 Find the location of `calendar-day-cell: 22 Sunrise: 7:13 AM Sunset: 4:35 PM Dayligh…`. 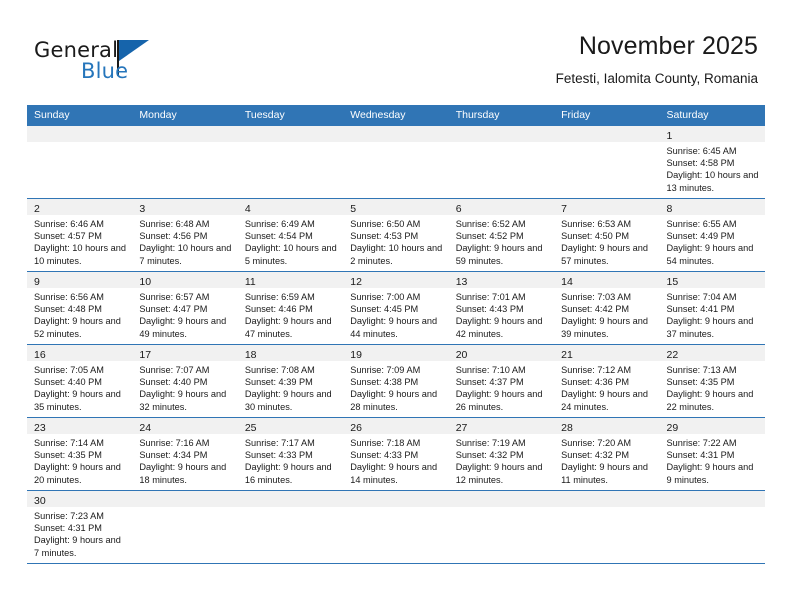

calendar-day-cell: 22 Sunrise: 7:13 AM Sunset: 4:35 PM Dayligh… is located at coordinates (712, 381).